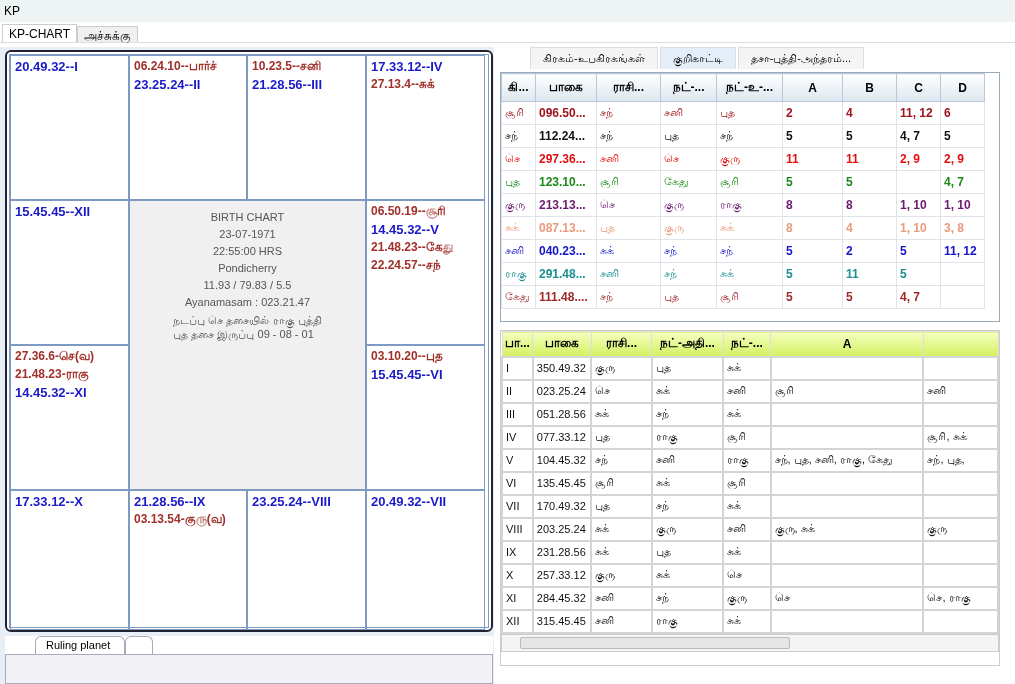 This screenshot has width=1015, height=684. I want to click on table-cell: குரு, சுக், so click(847, 529).